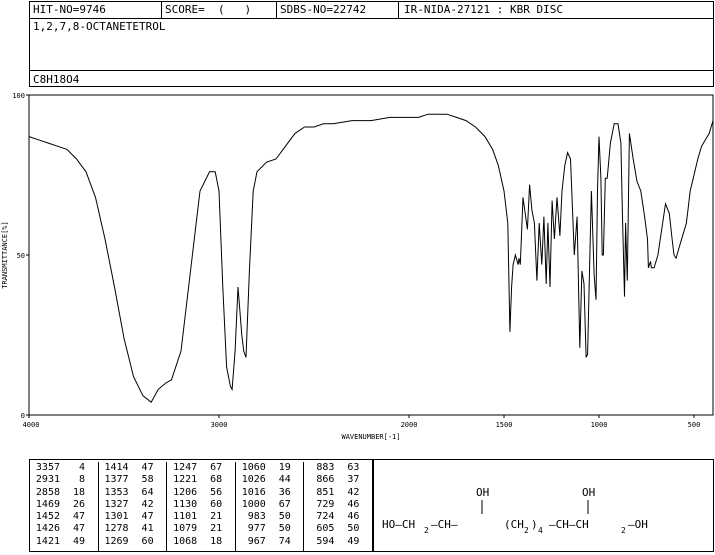 This screenshot has height=555, width=715. Describe the element at coordinates (47, 480) in the screenshot. I see `peak-wavenumber: 2931` at that location.